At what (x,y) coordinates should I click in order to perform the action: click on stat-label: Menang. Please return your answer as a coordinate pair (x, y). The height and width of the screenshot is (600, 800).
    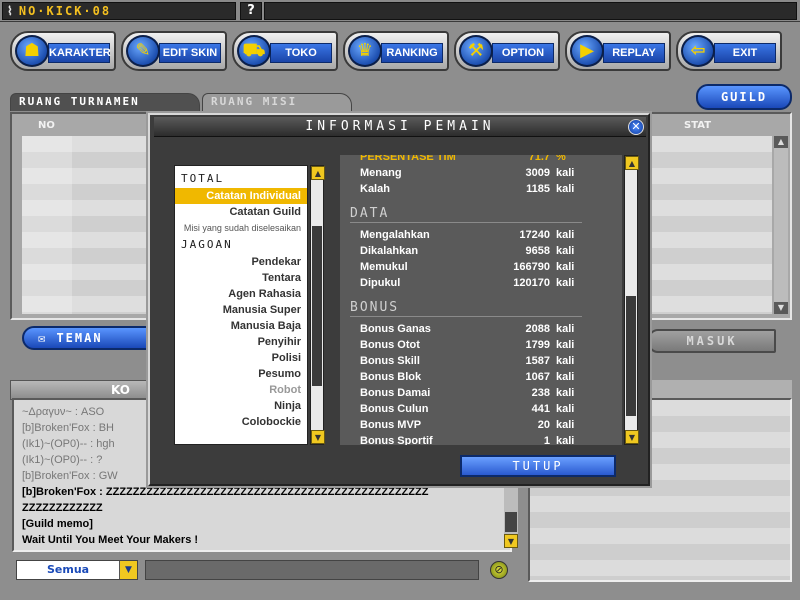
    Looking at the image, I should click on (381, 173).